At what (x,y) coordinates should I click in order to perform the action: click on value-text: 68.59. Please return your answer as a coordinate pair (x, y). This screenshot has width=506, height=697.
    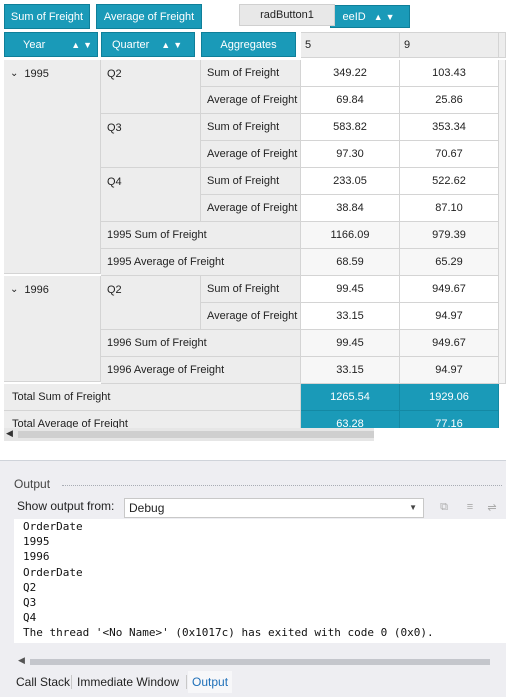
    Looking at the image, I should click on (350, 262).